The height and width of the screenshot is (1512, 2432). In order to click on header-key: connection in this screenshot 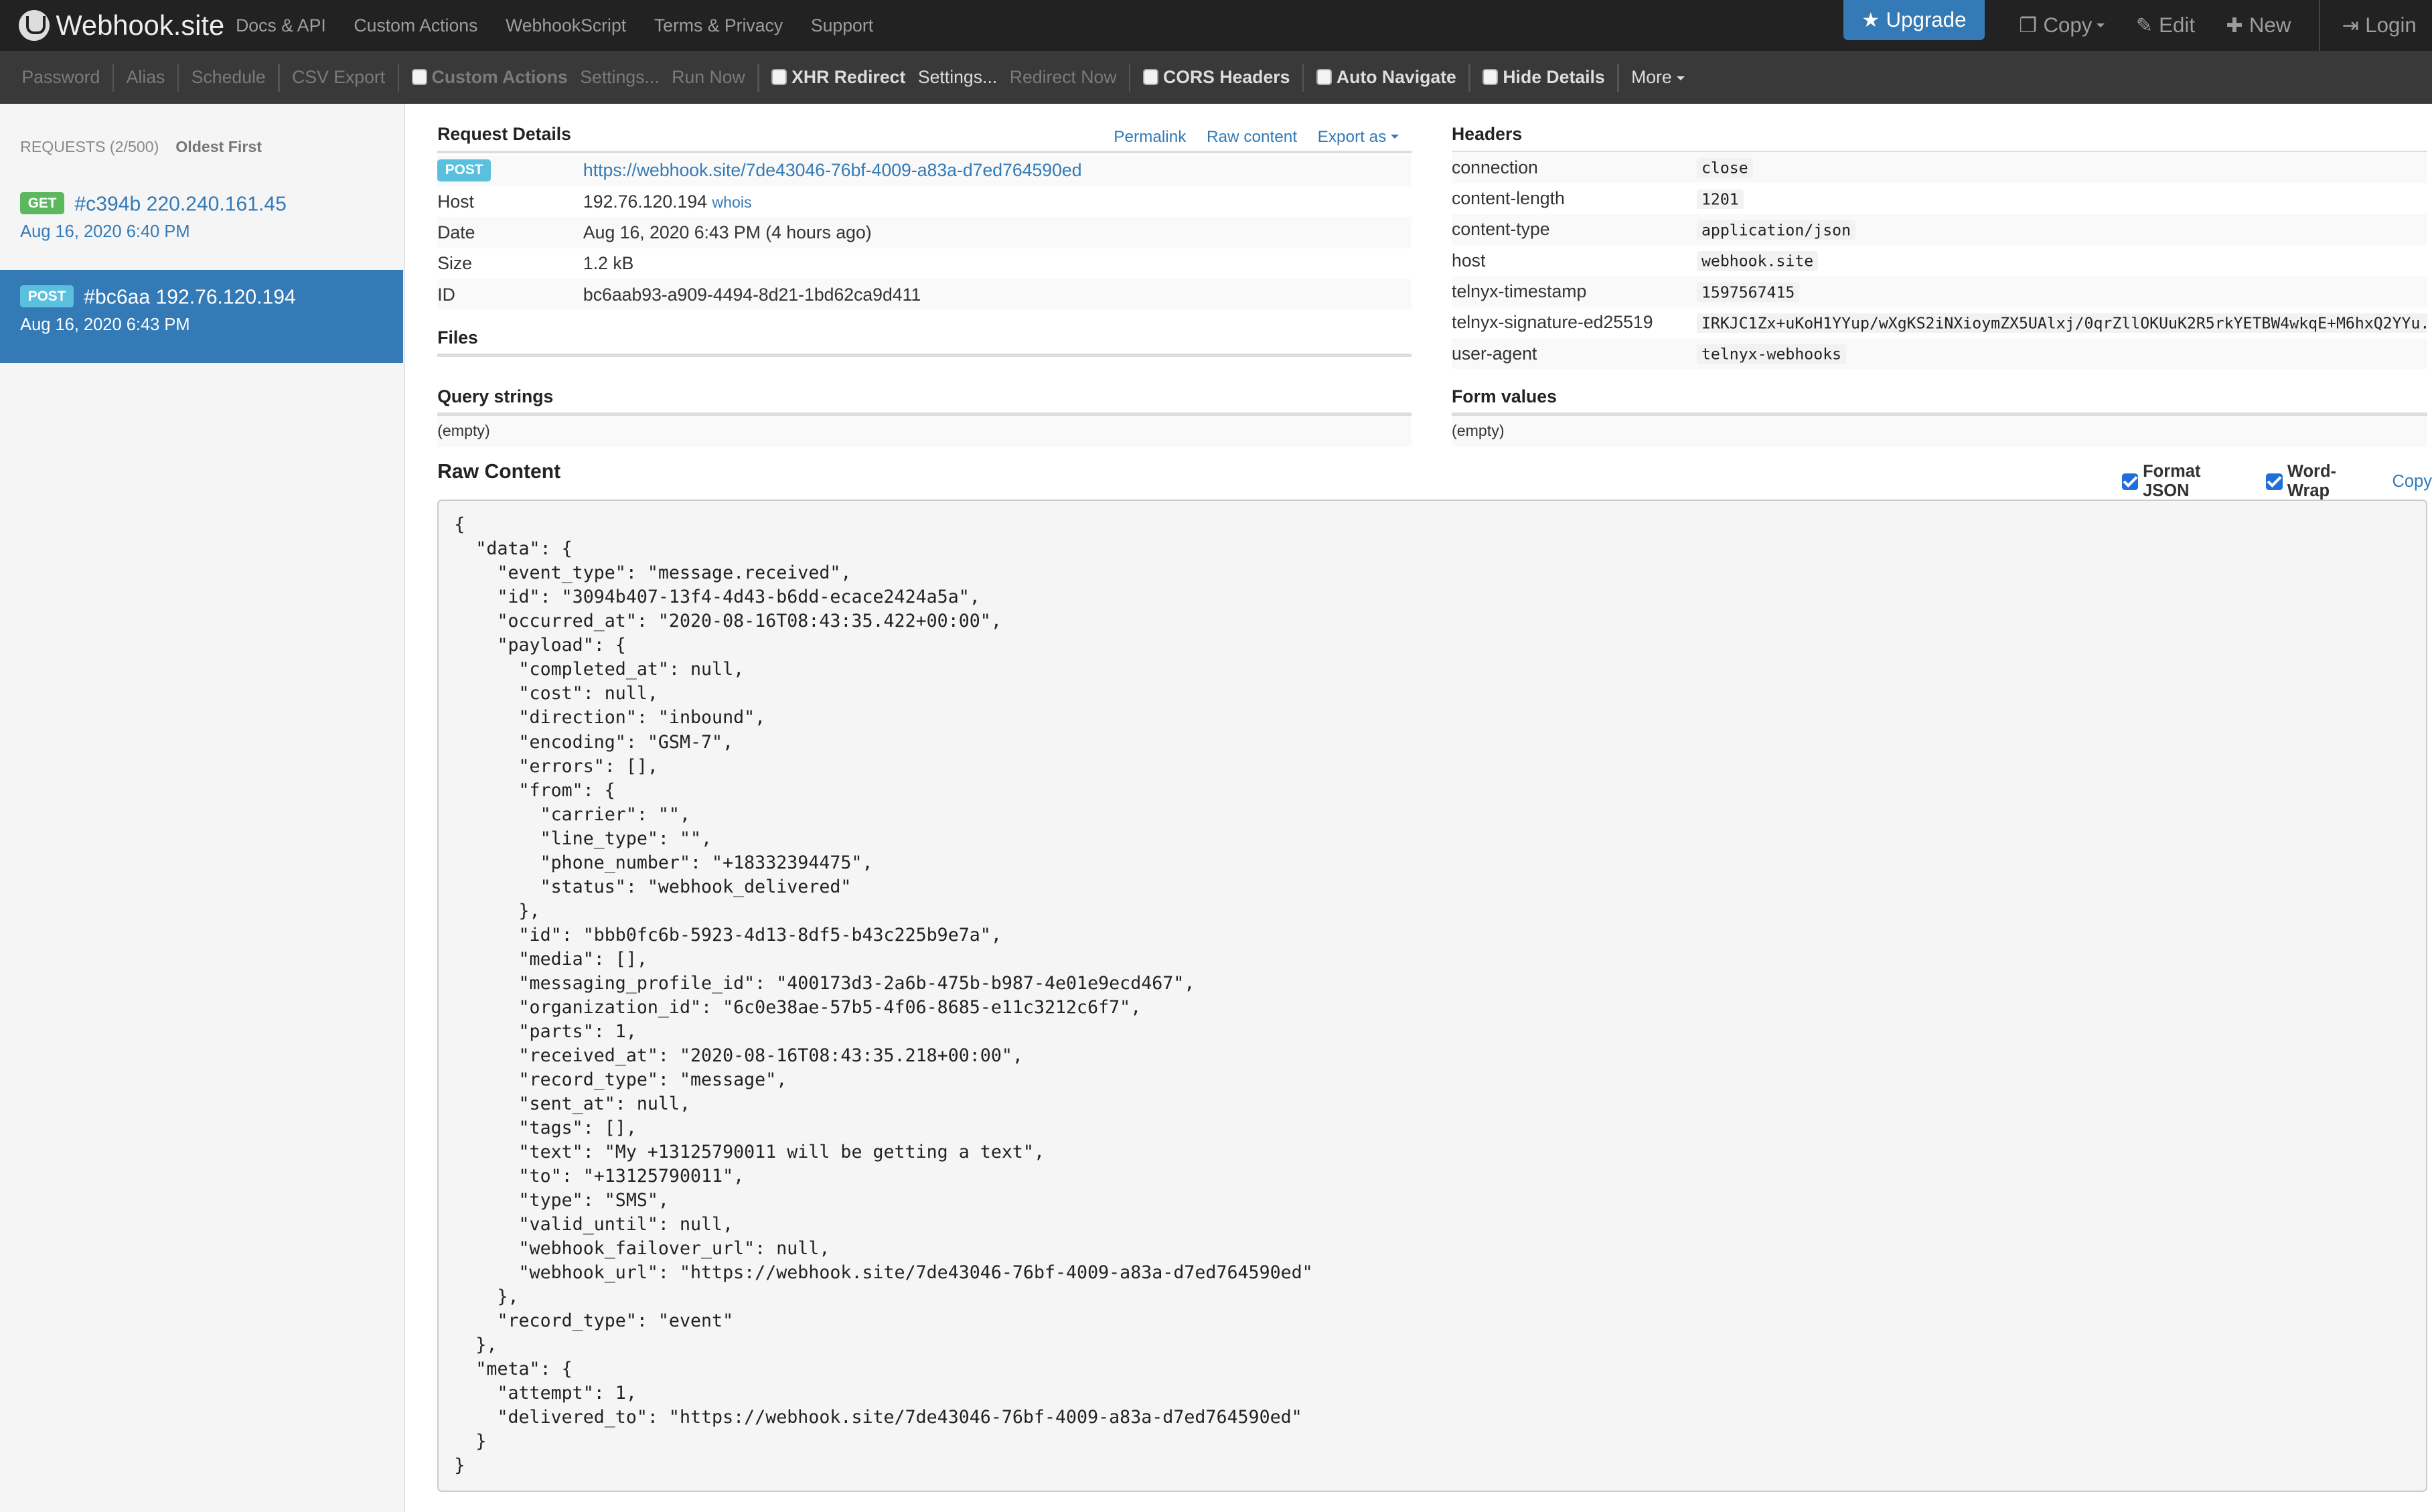, I will do `click(1495, 167)`.